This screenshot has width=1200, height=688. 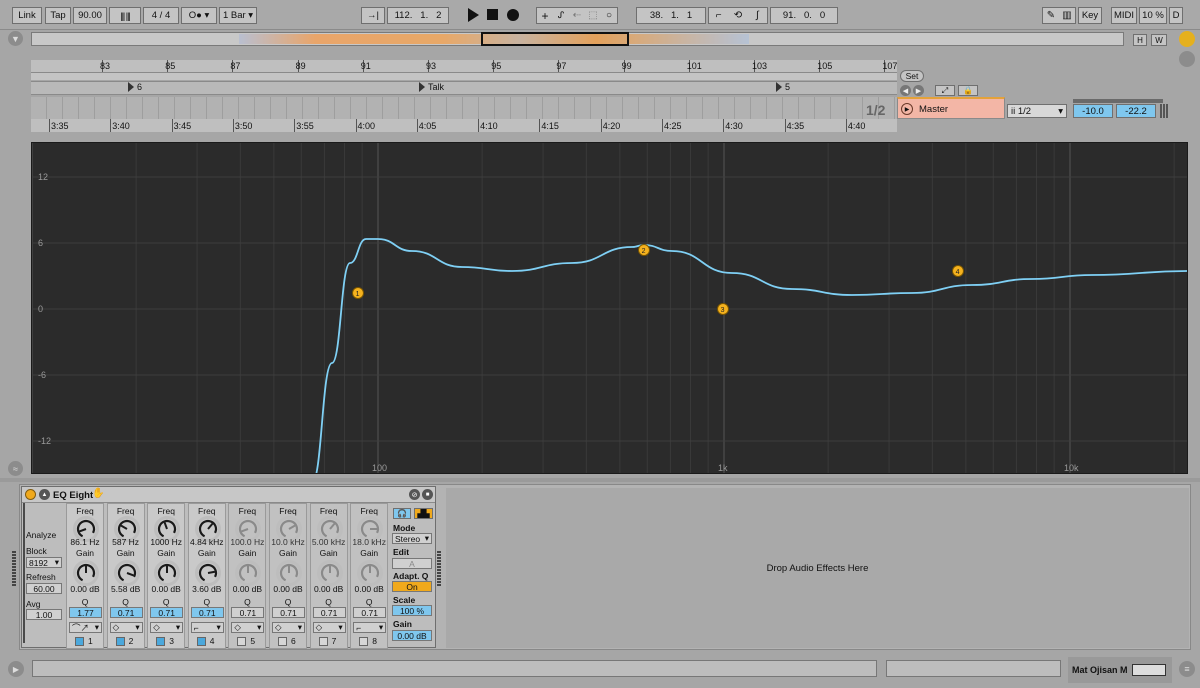 What do you see at coordinates (1093, 111) in the screenshot?
I see `master-volume-field: -10.0` at bounding box center [1093, 111].